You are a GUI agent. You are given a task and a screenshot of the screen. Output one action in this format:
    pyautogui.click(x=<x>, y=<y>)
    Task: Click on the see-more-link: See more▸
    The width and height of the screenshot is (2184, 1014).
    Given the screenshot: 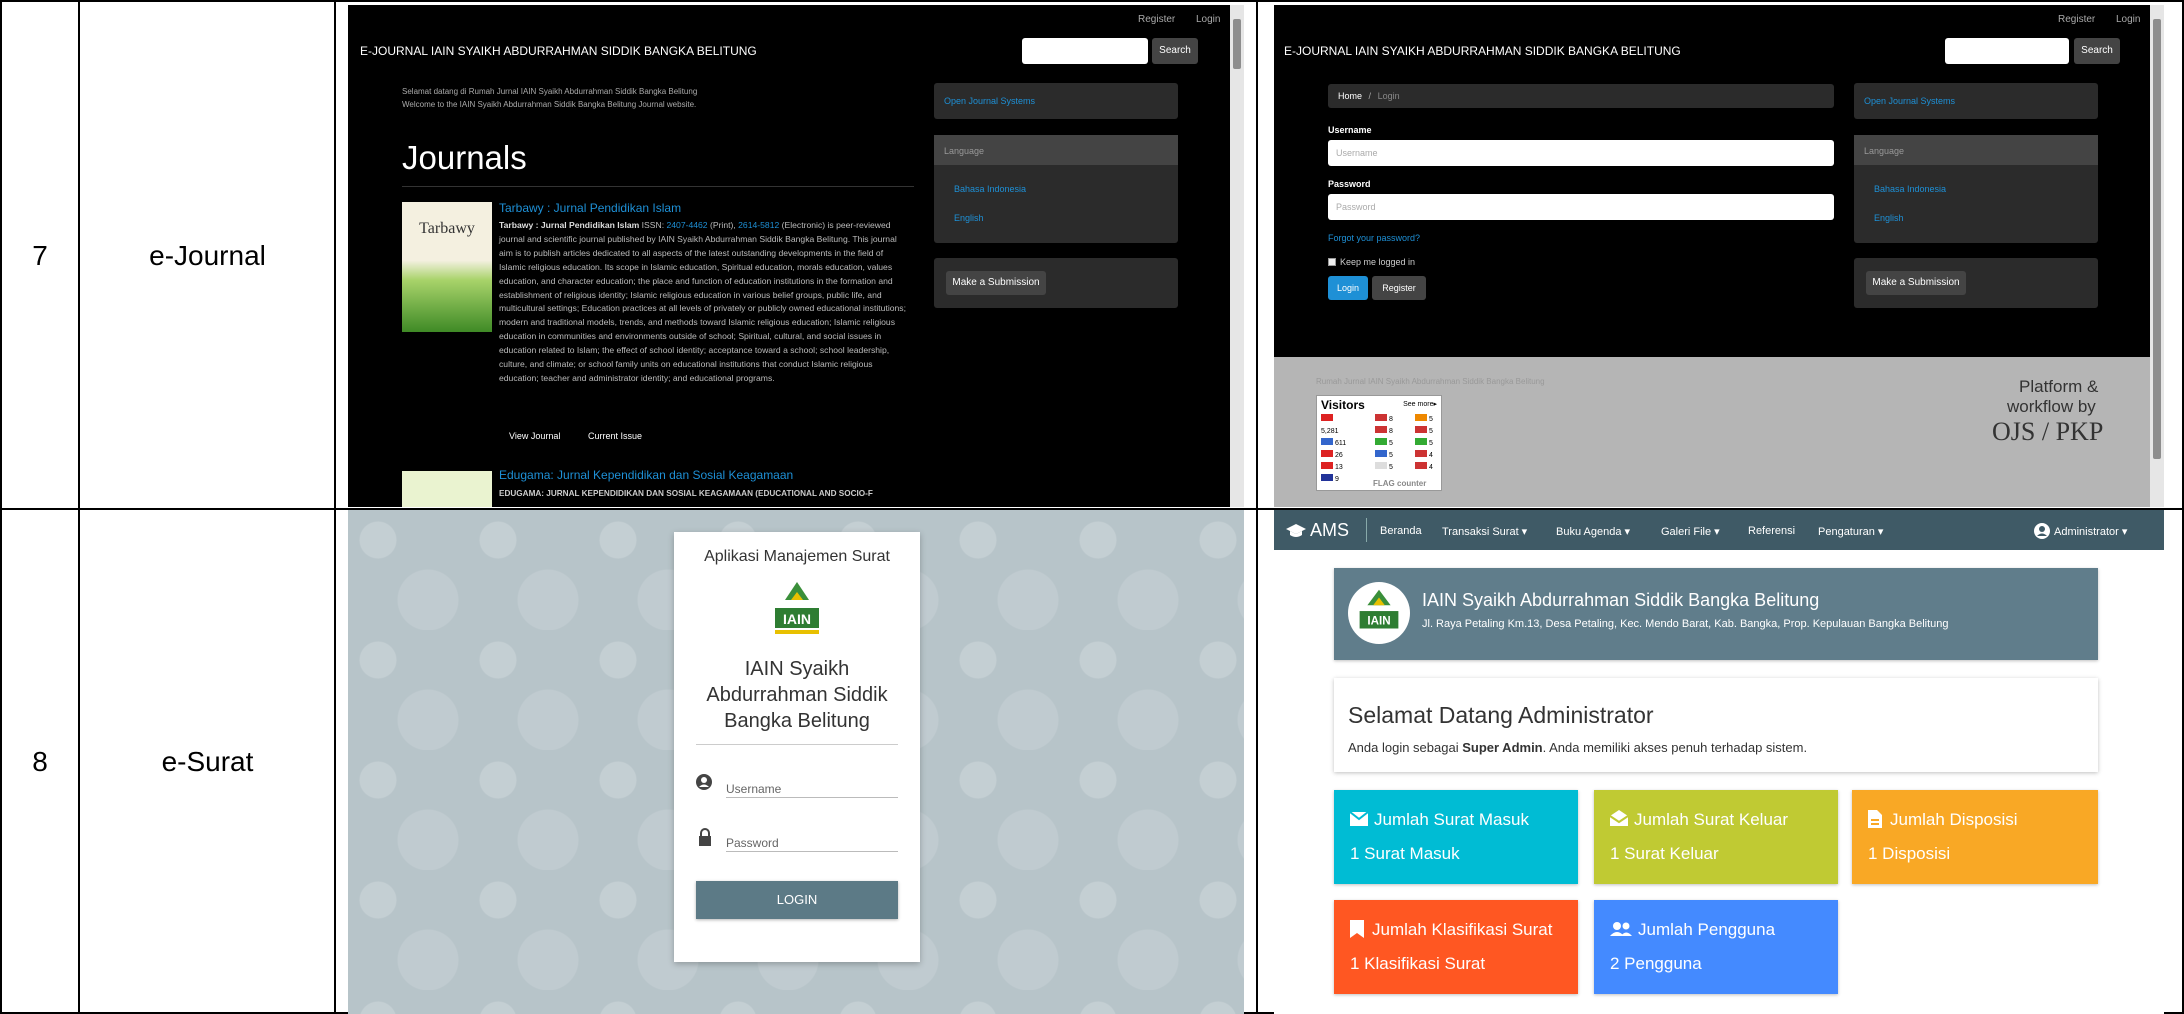 What is the action you would take?
    pyautogui.click(x=1420, y=404)
    